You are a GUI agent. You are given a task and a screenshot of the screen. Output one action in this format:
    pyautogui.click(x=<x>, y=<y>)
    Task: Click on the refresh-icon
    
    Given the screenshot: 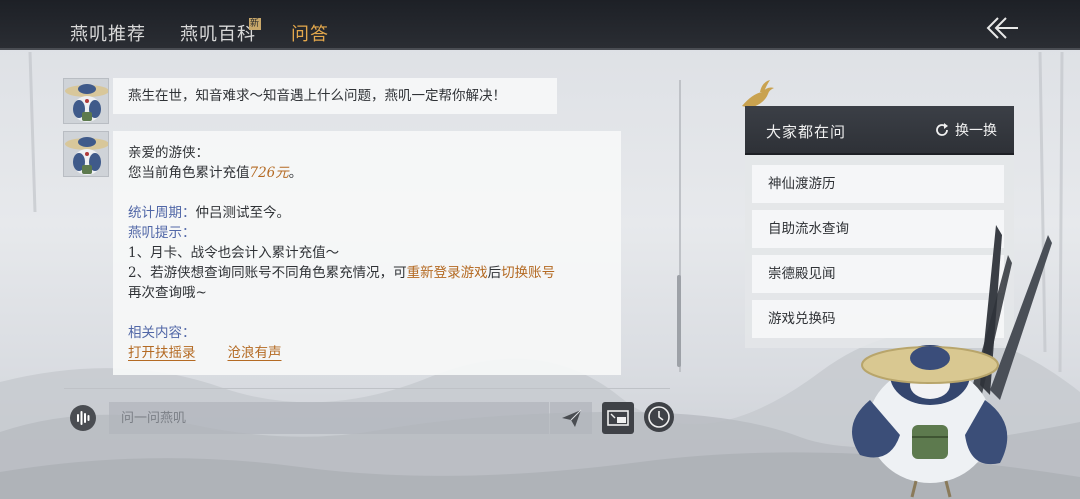 What is the action you would take?
    pyautogui.click(x=942, y=129)
    